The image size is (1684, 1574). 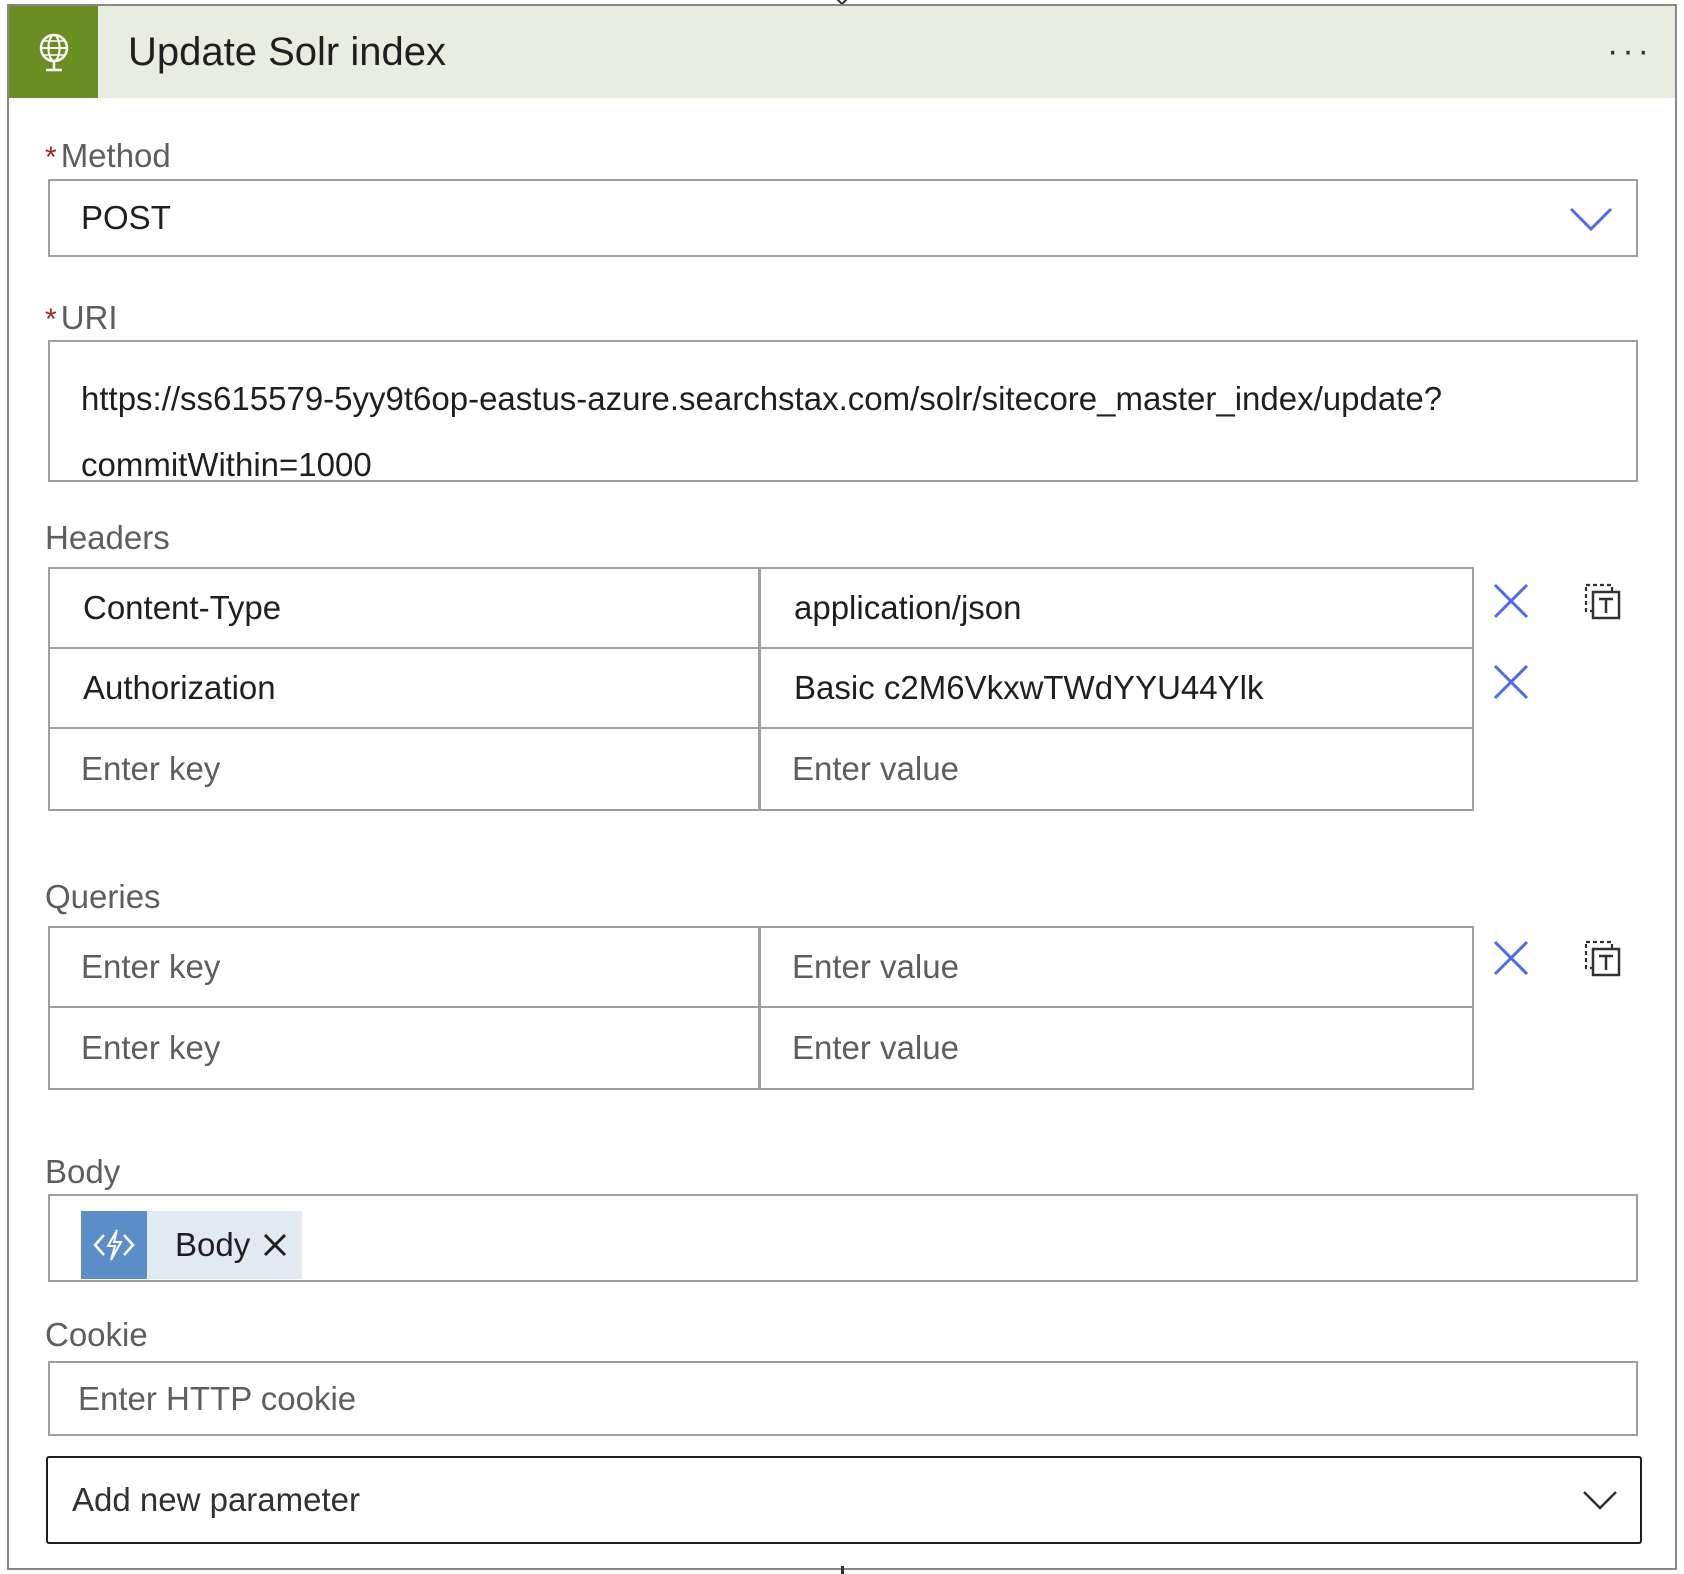 I want to click on uri-line-2: commitWithin=1000, so click(x=226, y=464).